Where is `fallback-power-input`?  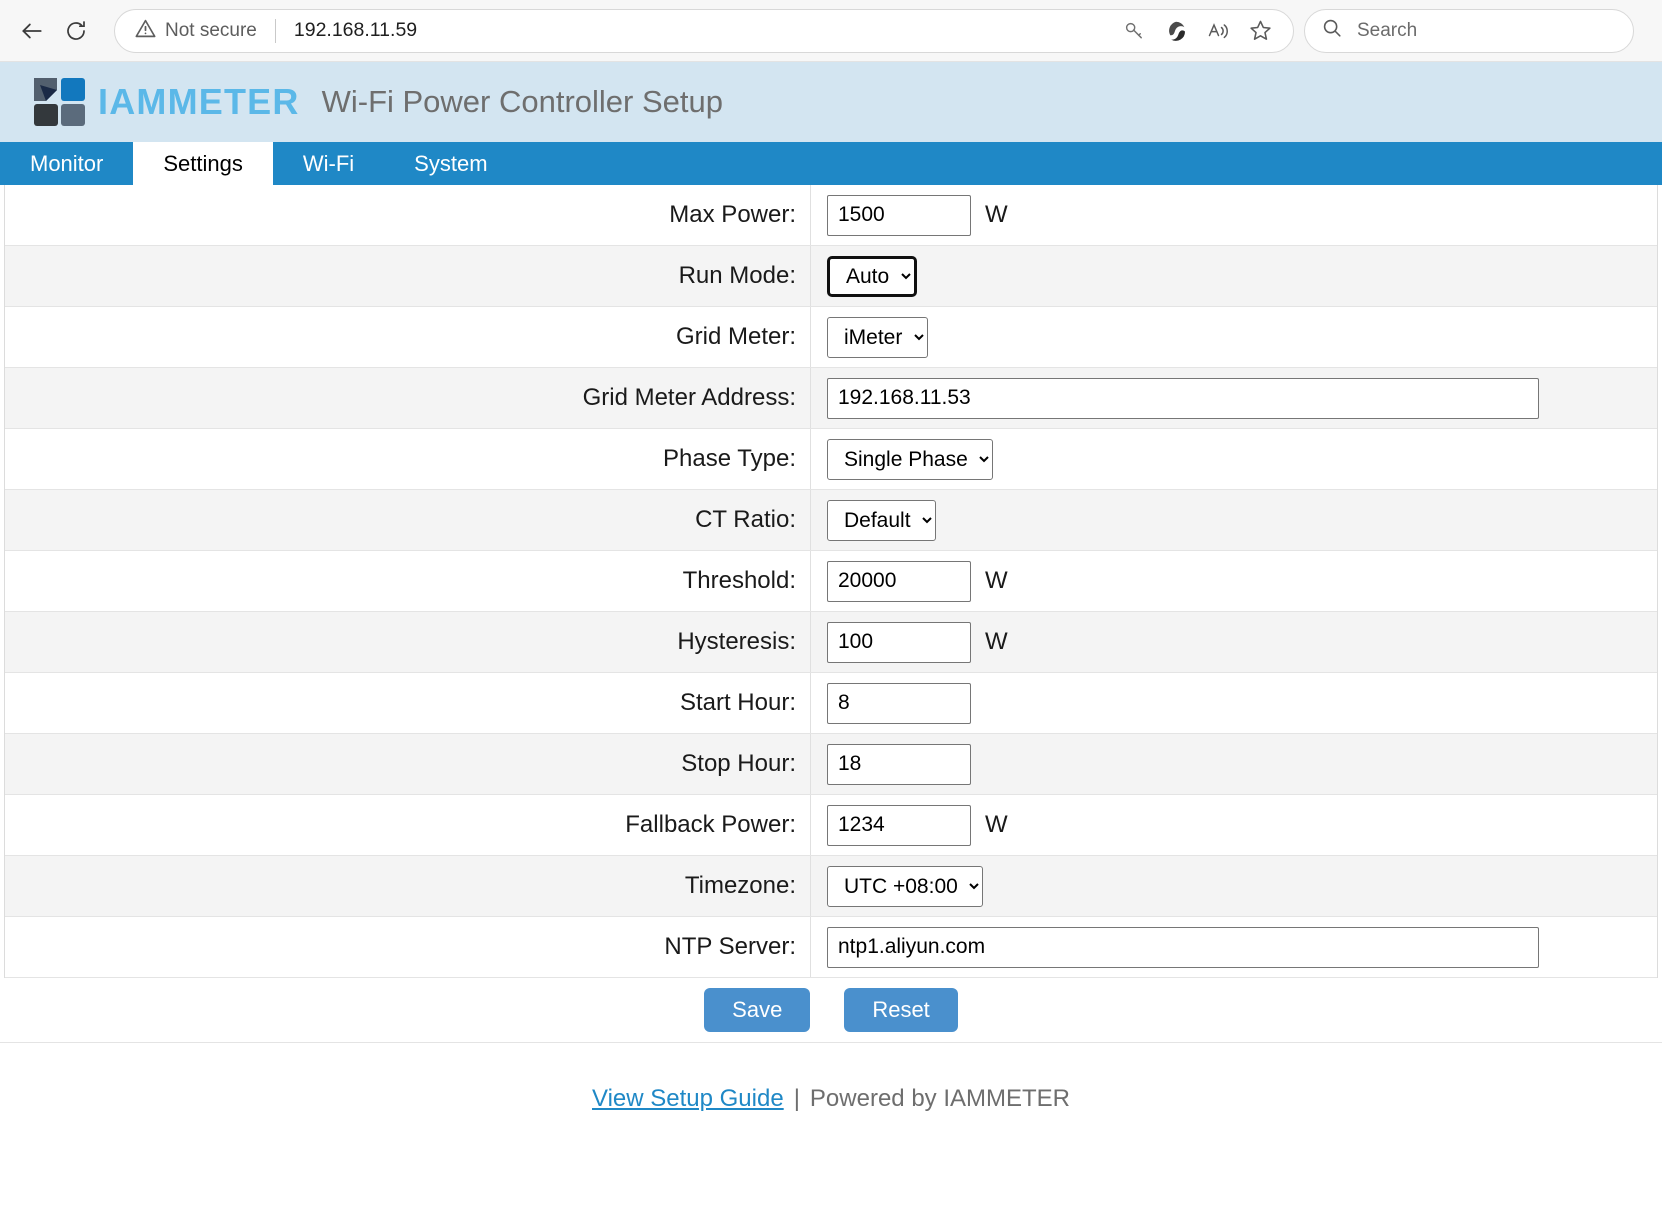 fallback-power-input is located at coordinates (899, 825).